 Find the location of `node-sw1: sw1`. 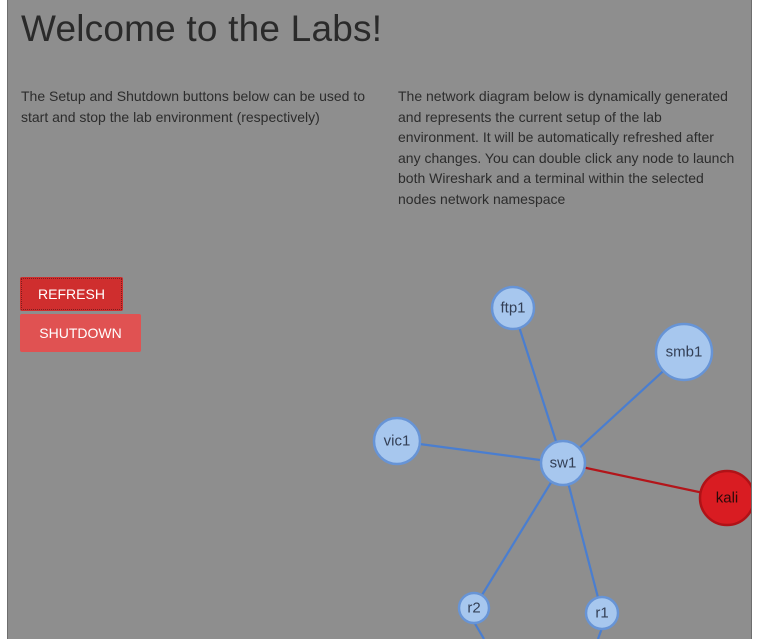

node-sw1: sw1 is located at coordinates (563, 463).